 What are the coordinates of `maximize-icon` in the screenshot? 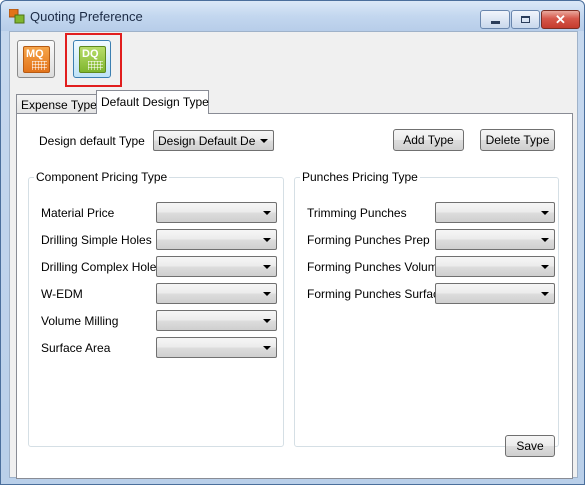 It's located at (525, 19).